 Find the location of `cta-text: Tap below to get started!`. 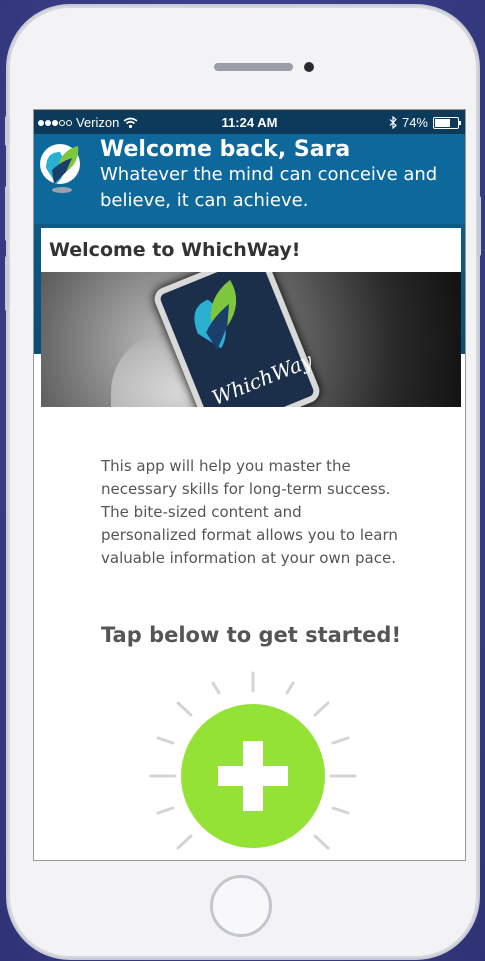

cta-text: Tap below to get started! is located at coordinates (251, 635).